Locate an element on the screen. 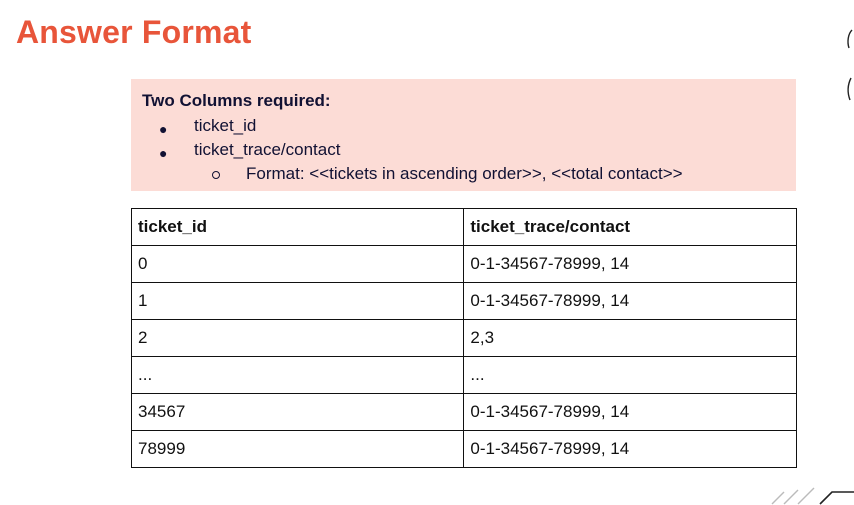 The width and height of the screenshot is (854, 505). sketch-decoration-icon is located at coordinates (850, 65).